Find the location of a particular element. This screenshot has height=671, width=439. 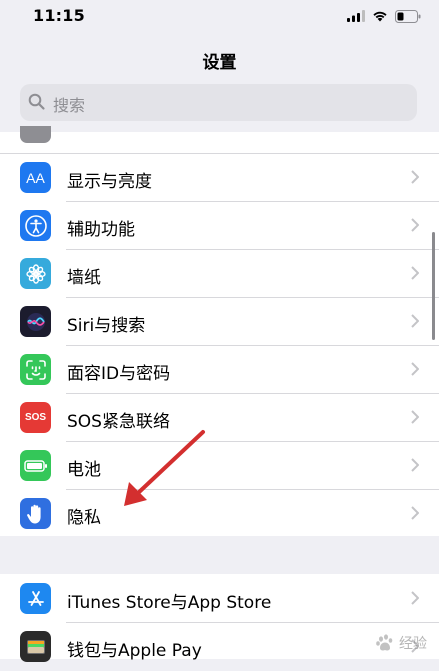

watermark-text: 经验 is located at coordinates (413, 644).